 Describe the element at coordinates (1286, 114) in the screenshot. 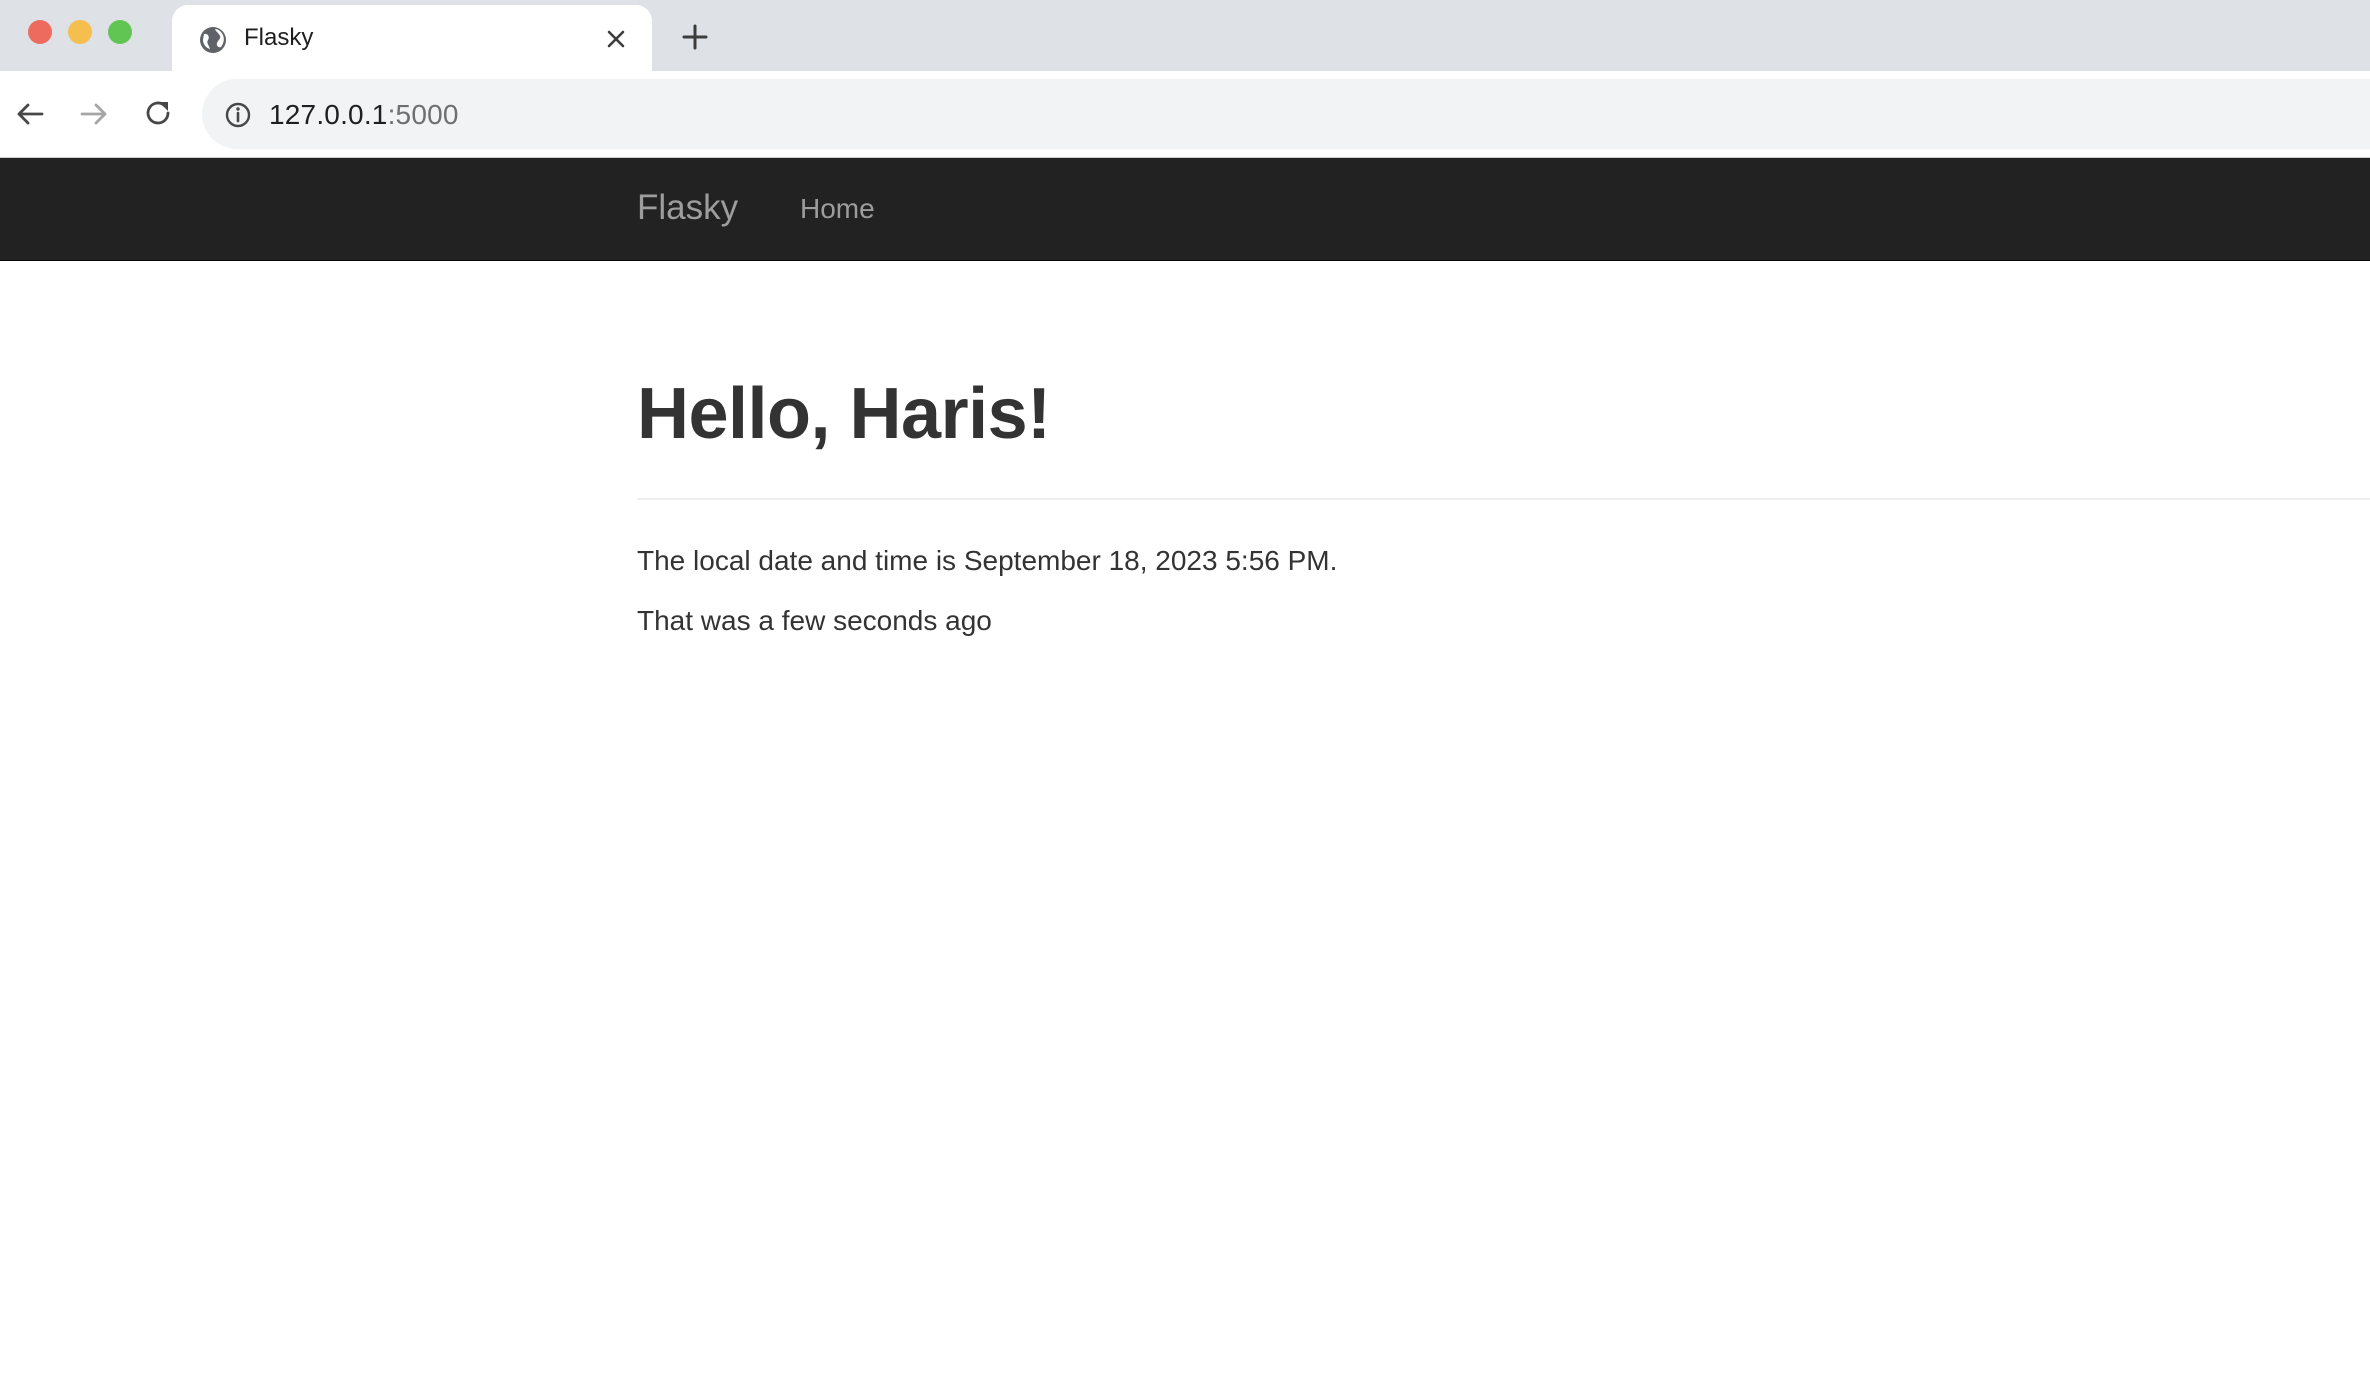

I see `address-bar: 127.0.0.1:5000` at that location.